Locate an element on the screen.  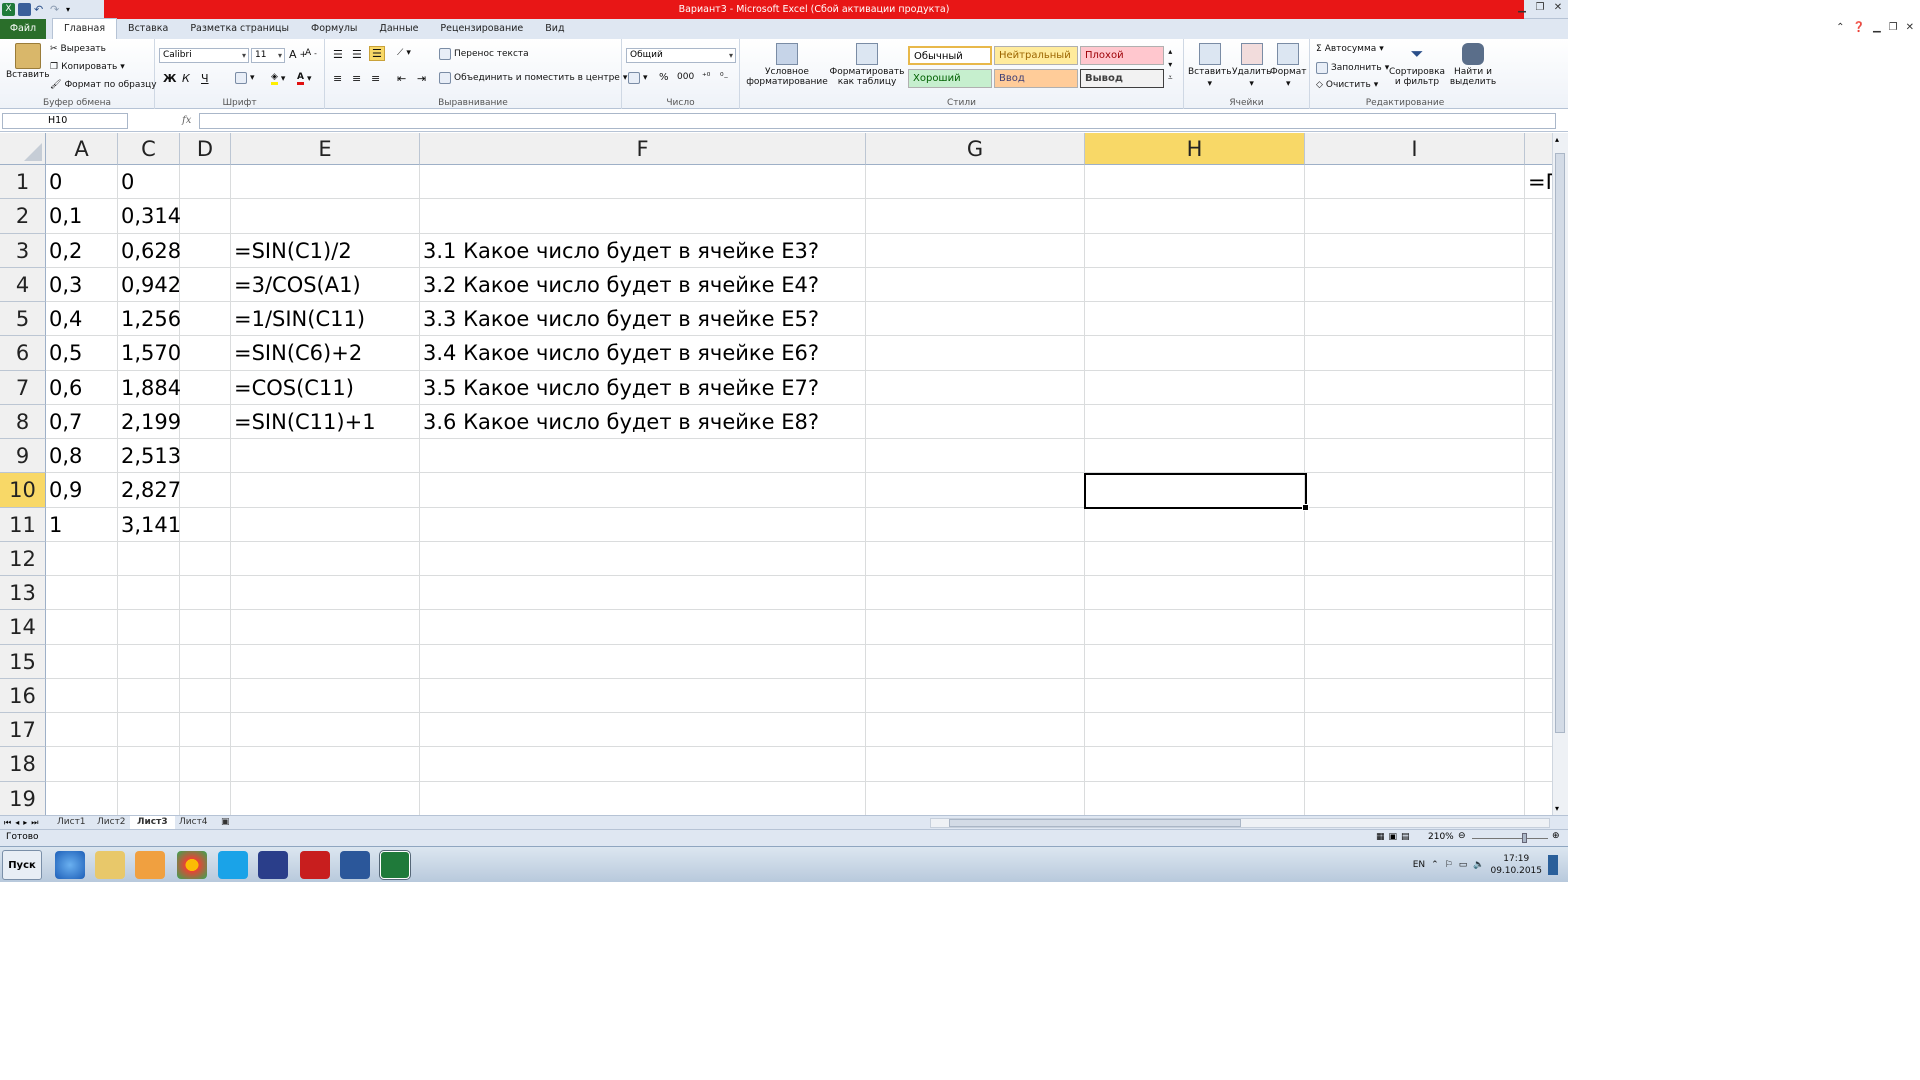
column-header-a: A is located at coordinates (82, 149).